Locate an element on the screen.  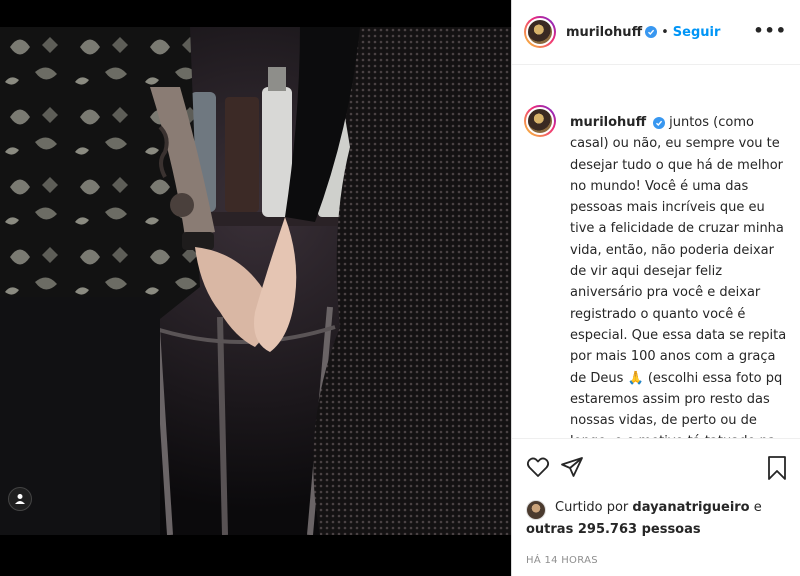
post-header: murilohuff • Seguir ••• is located at coordinates (656, 32).